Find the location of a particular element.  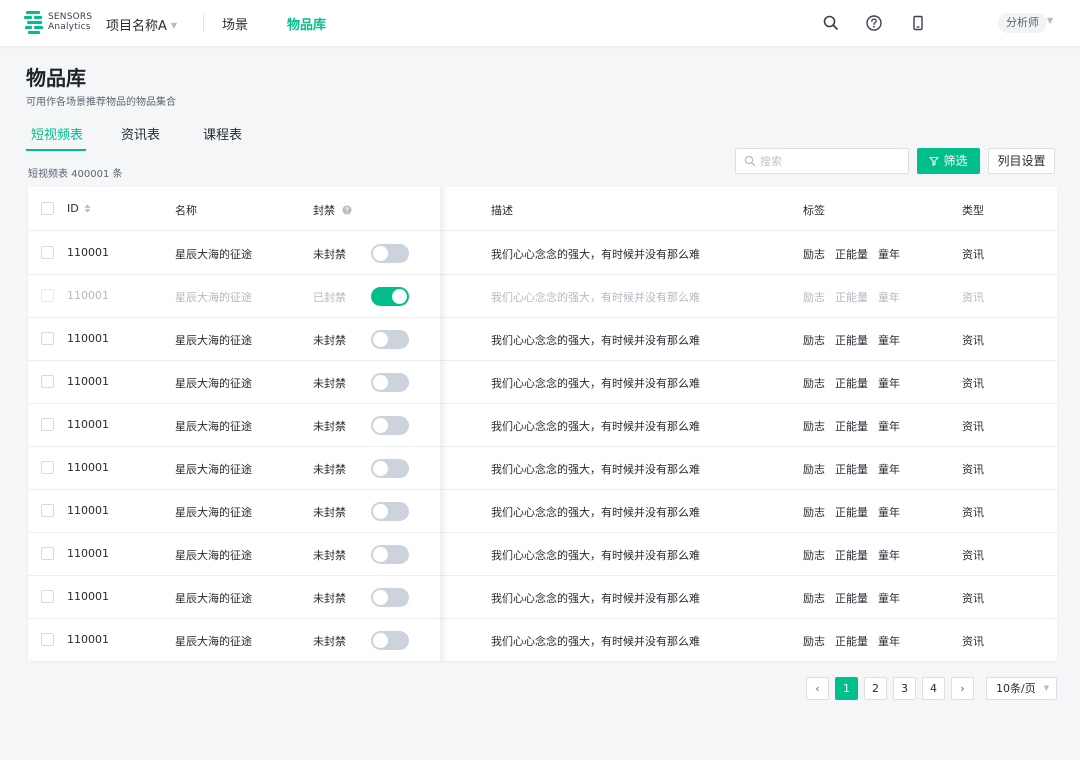

column-header-id: ID is located at coordinates (79, 208).